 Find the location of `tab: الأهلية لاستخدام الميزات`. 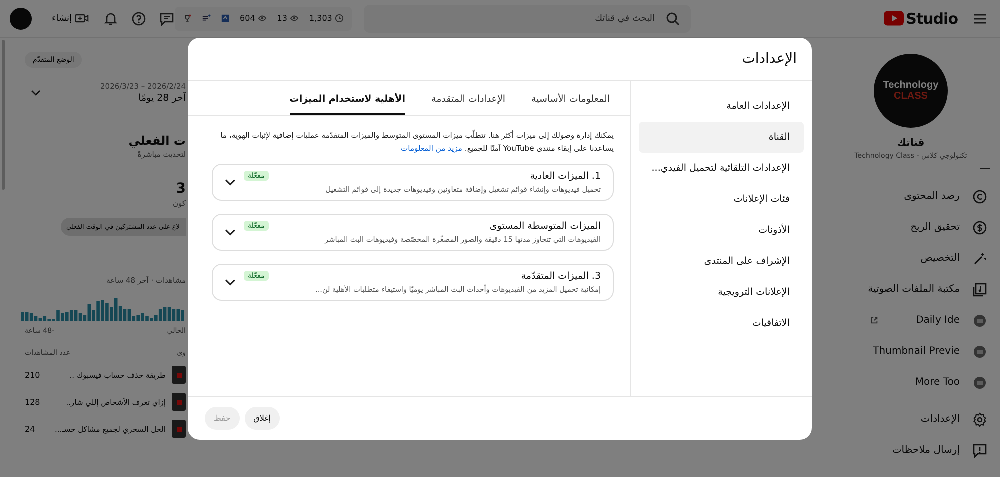

tab: الأهلية لاستخدام الميزات is located at coordinates (348, 98).